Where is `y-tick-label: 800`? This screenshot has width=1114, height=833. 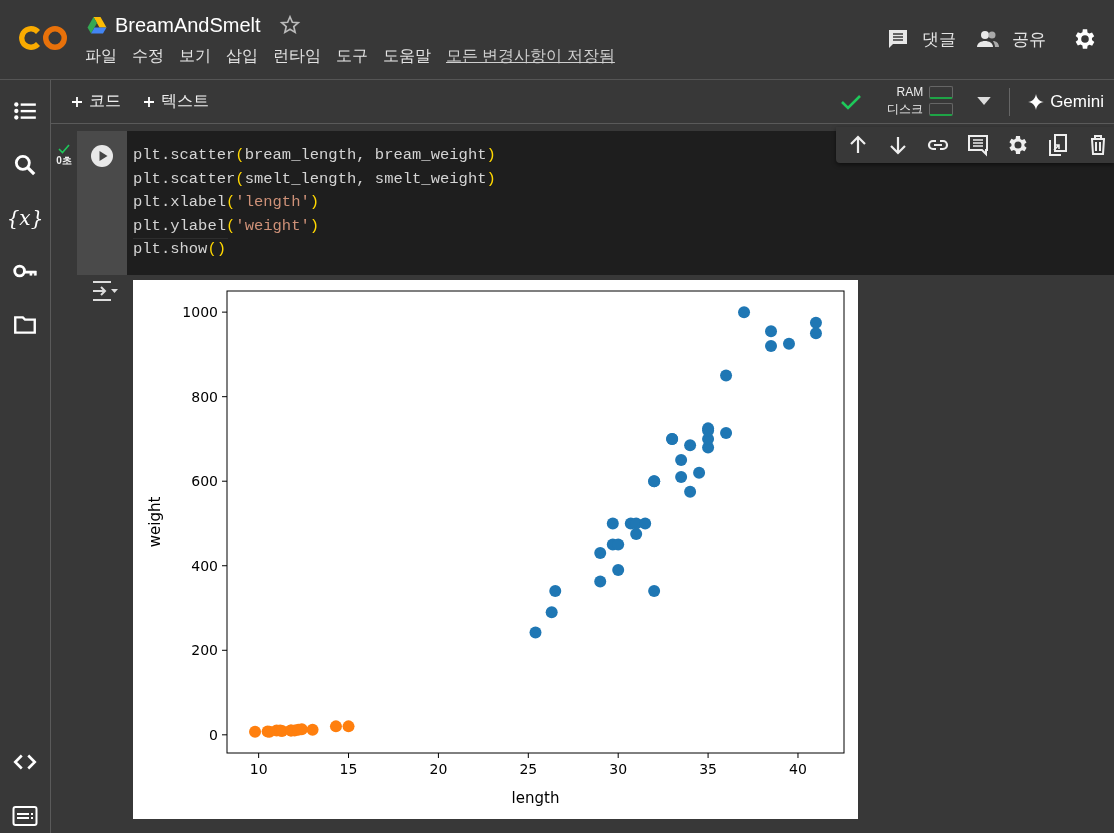
y-tick-label: 800 is located at coordinates (204, 396).